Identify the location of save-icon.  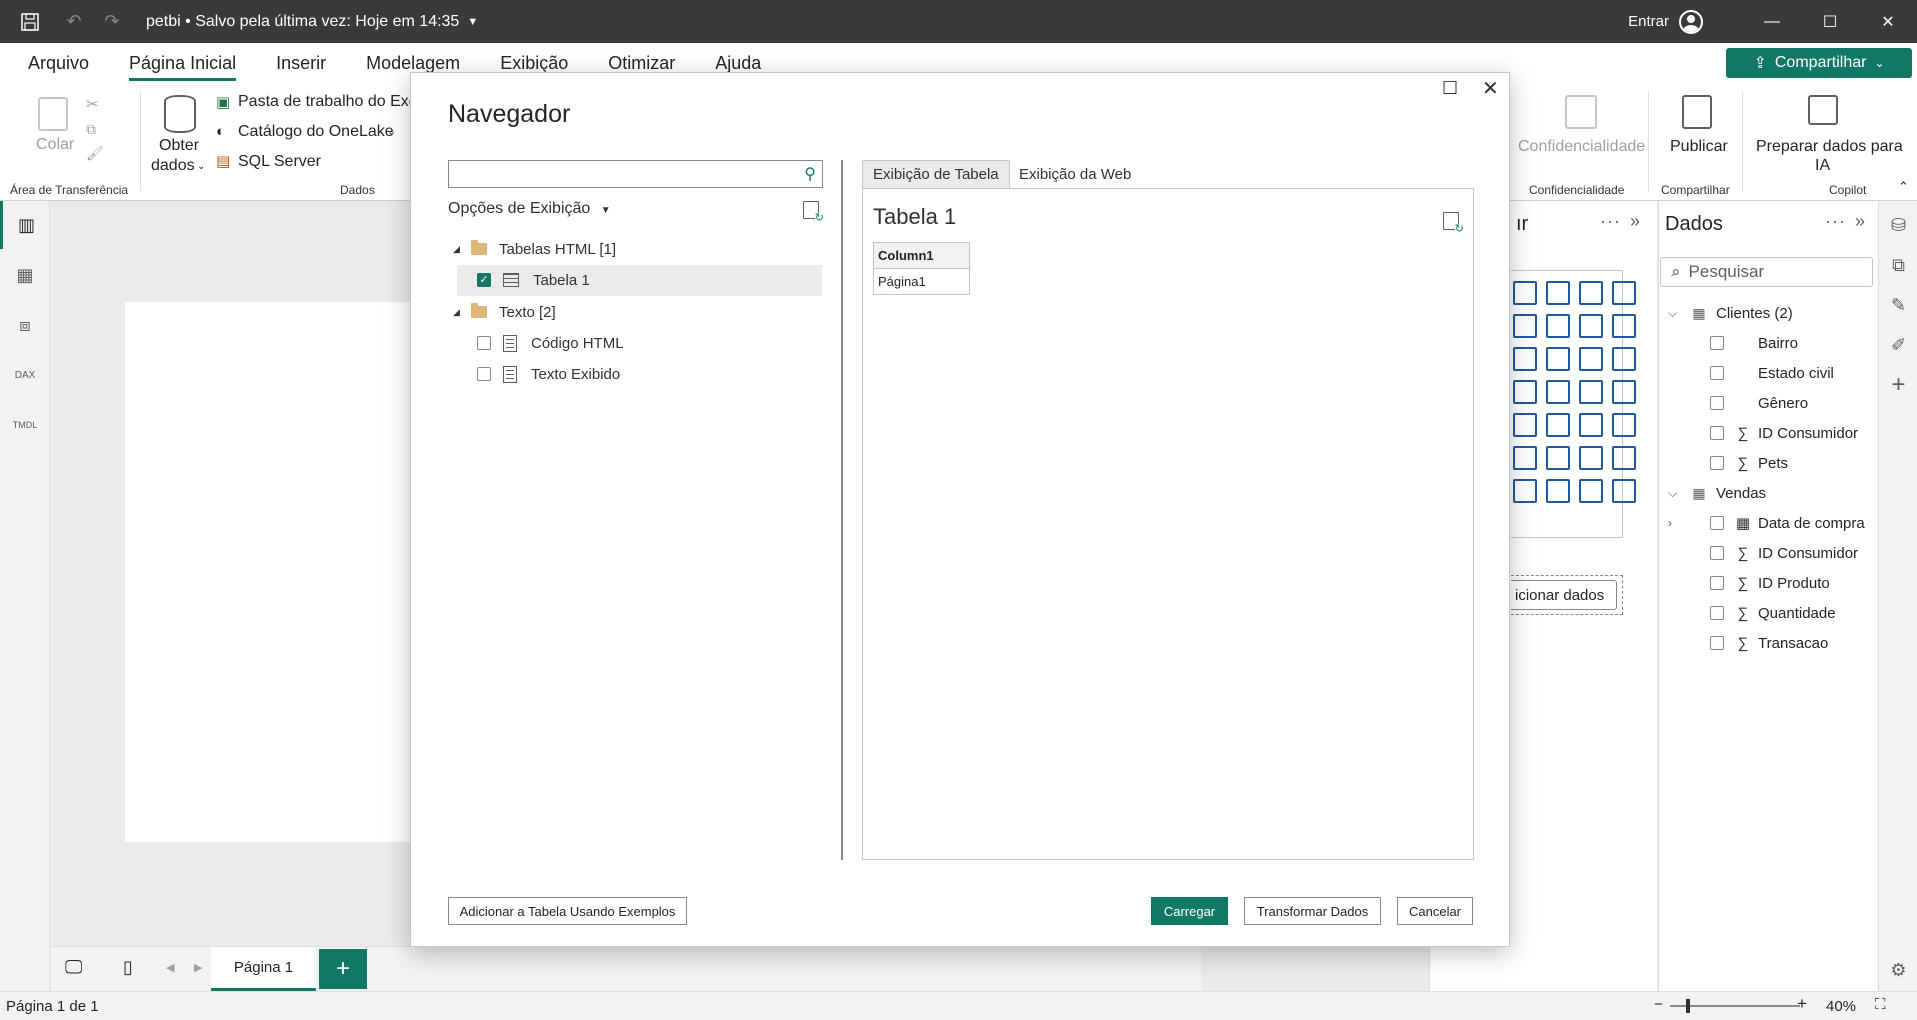
(30, 22).